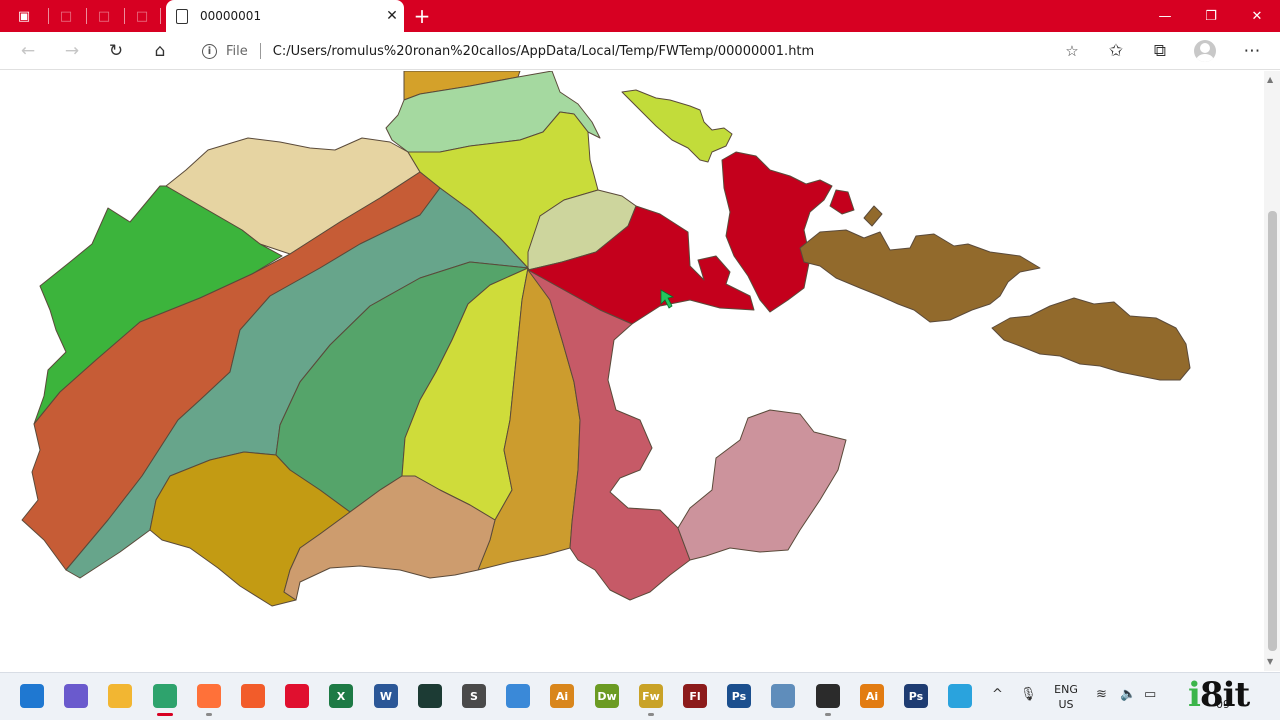 This screenshot has width=1280, height=720. What do you see at coordinates (1028, 694) in the screenshot?
I see `microphone-icon: 🎙` at bounding box center [1028, 694].